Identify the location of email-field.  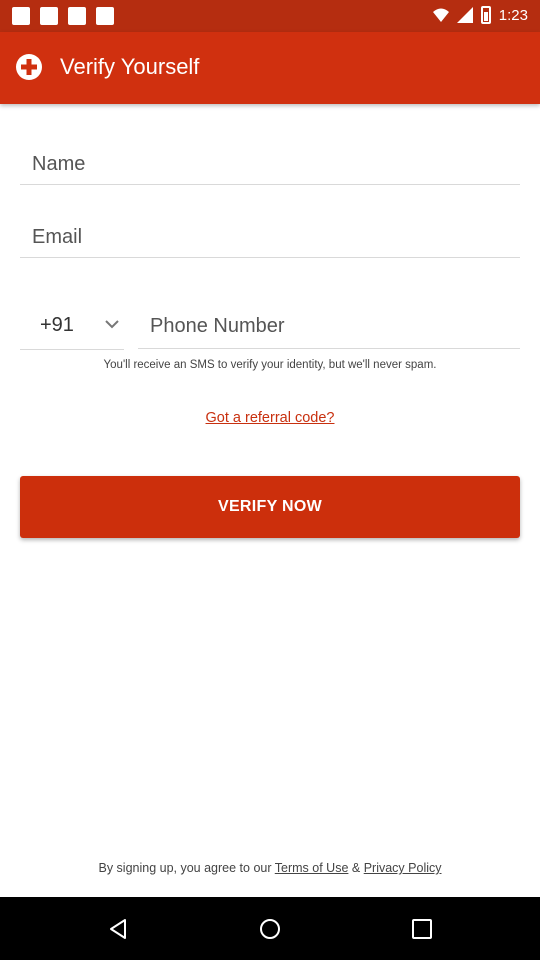
(270, 237).